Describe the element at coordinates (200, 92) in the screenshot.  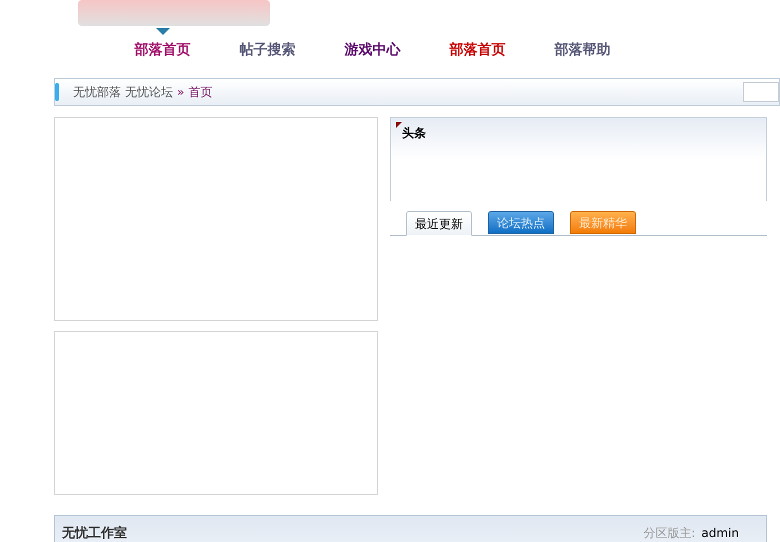
I see `breadcrumb-current: 首页` at that location.